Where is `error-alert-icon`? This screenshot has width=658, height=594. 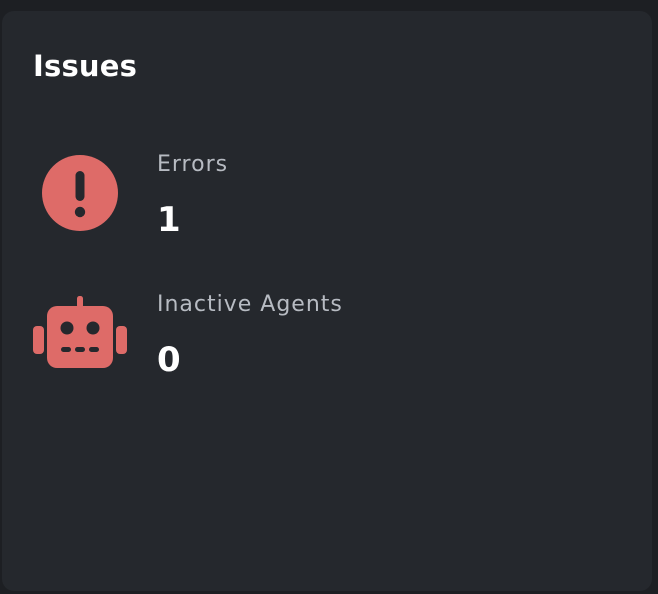 error-alert-icon is located at coordinates (80, 193).